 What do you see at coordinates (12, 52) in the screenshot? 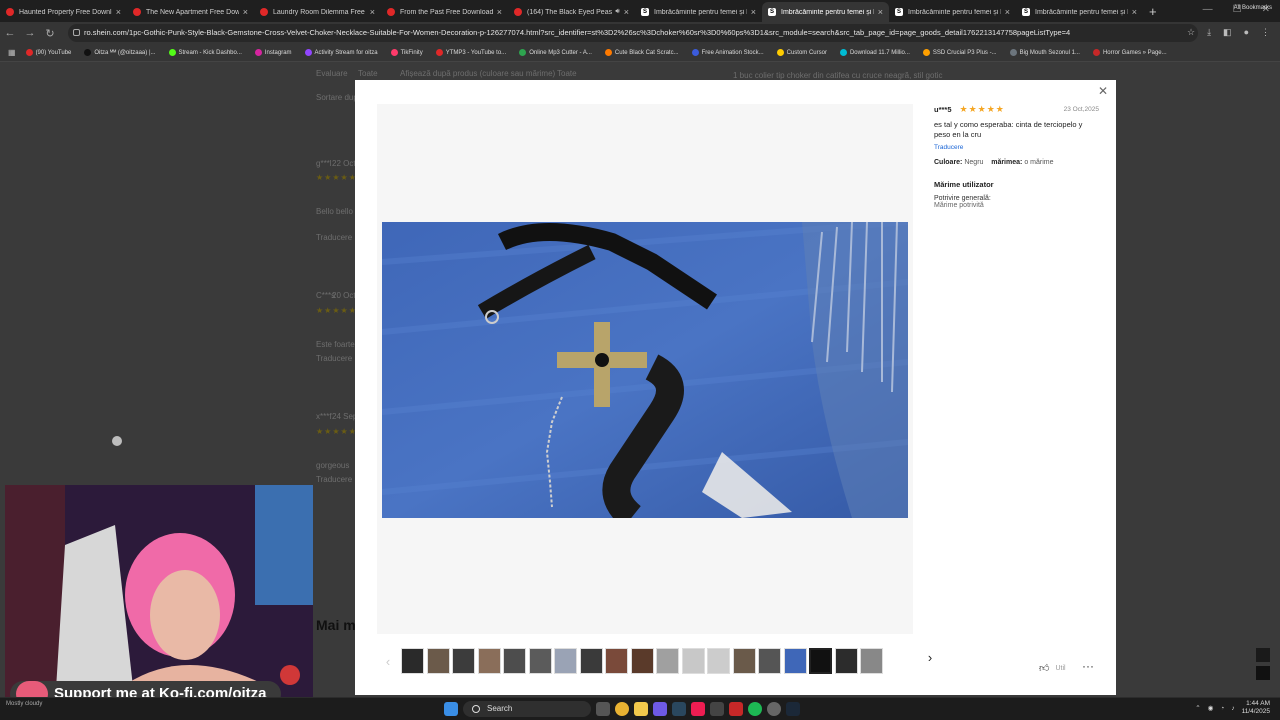
I see `apps-grid-icon: ▦` at bounding box center [12, 52].